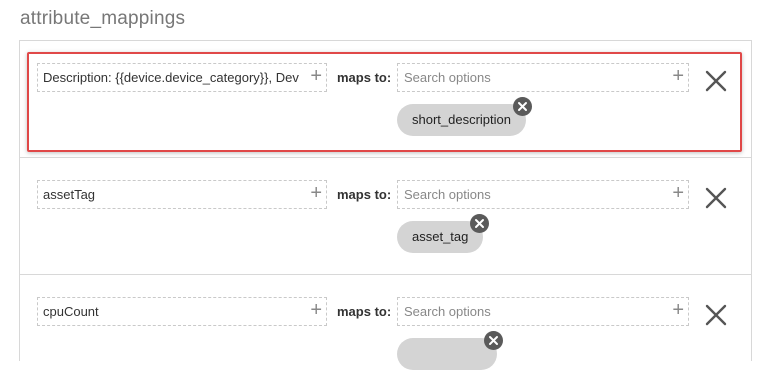  What do you see at coordinates (103, 18) in the screenshot?
I see `section-title: attribute_mappings` at bounding box center [103, 18].